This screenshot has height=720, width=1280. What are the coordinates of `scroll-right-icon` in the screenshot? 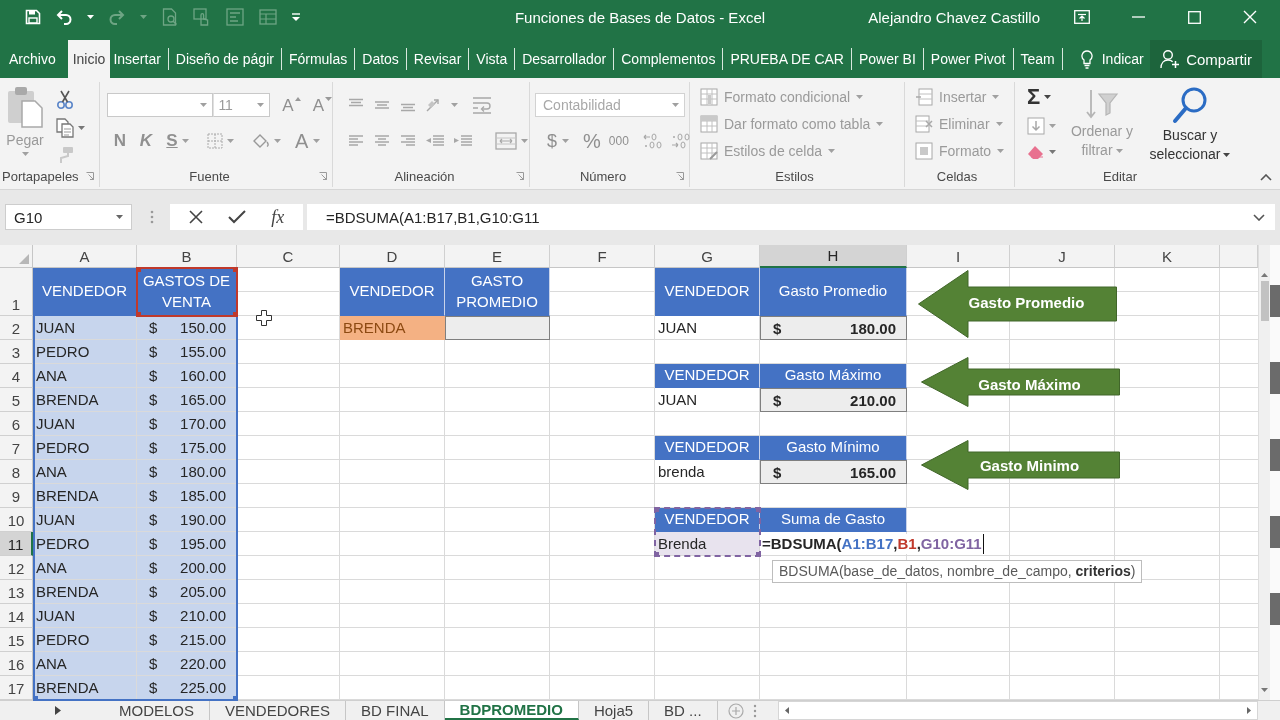 It's located at (1249, 710).